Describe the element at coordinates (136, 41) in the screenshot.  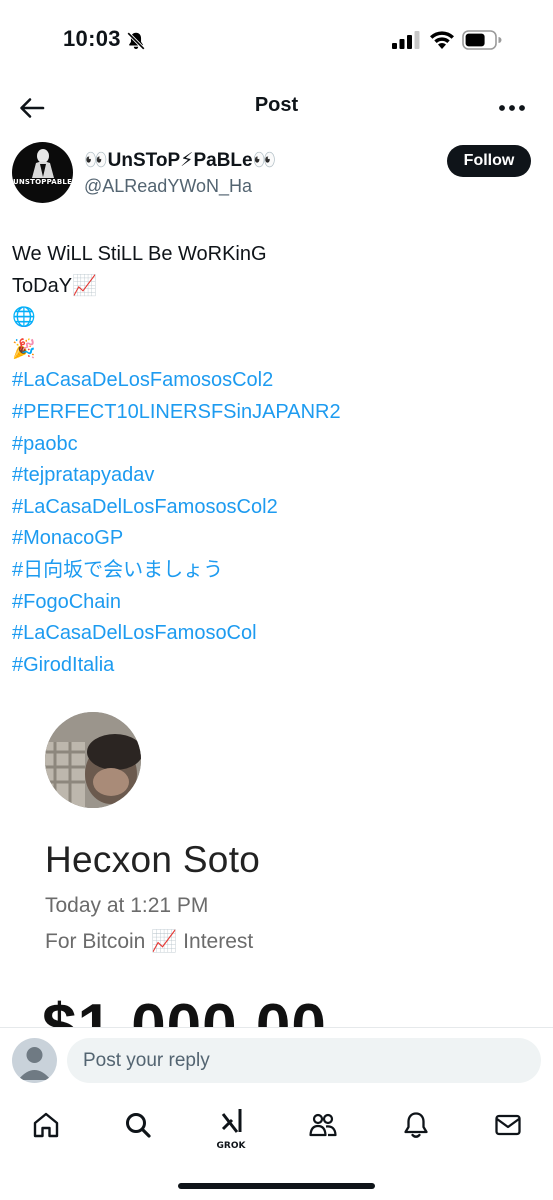
I see `bell-off-icon` at that location.